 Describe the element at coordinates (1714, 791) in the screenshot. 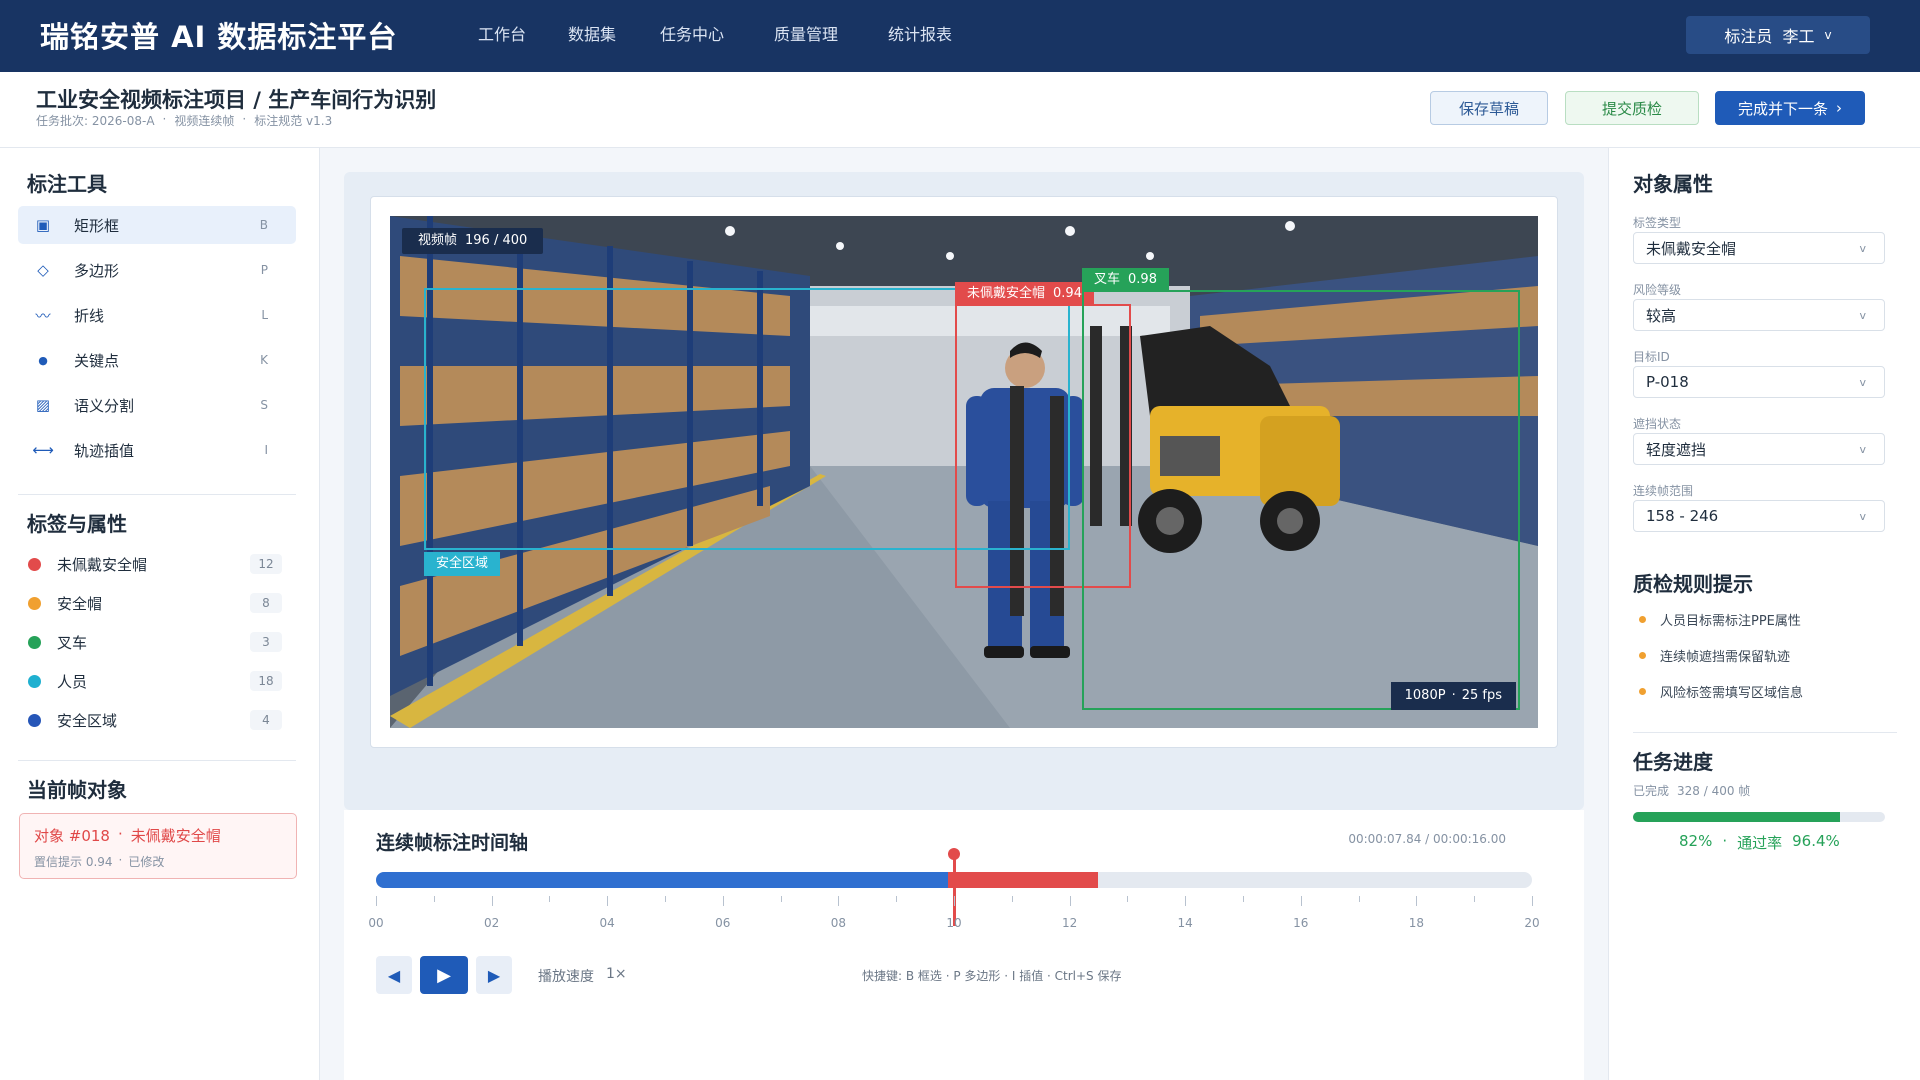

I see `progress-done-value: 328 / 400 帧` at that location.